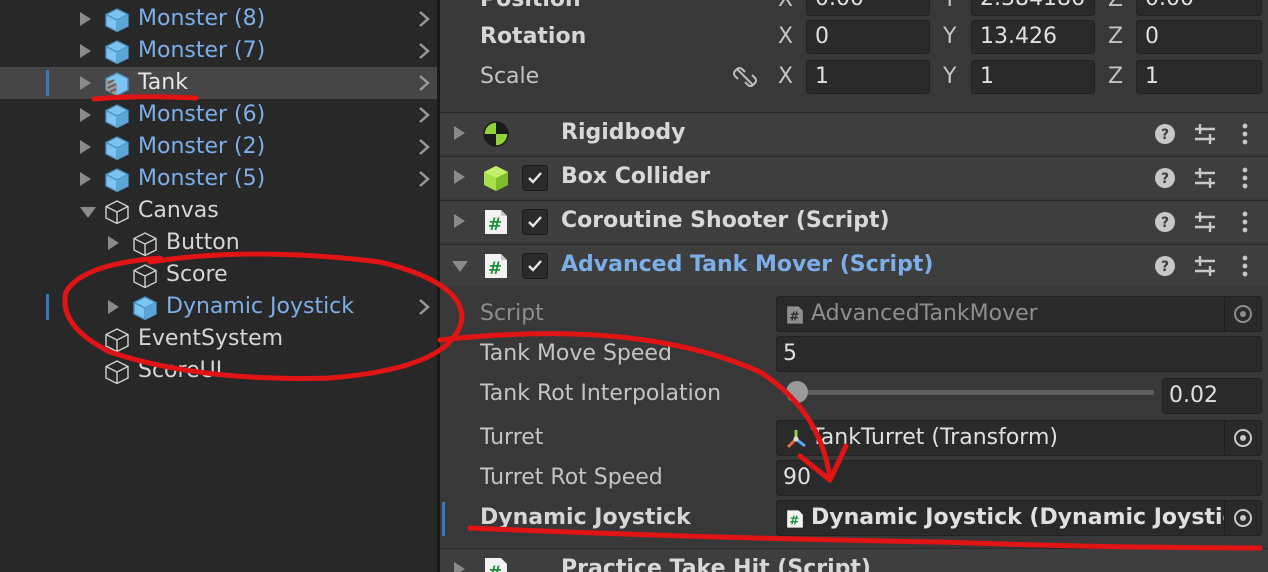 The height and width of the screenshot is (572, 1268). I want to click on hierarchy-item-monster-8: Monster (8), so click(218, 19).